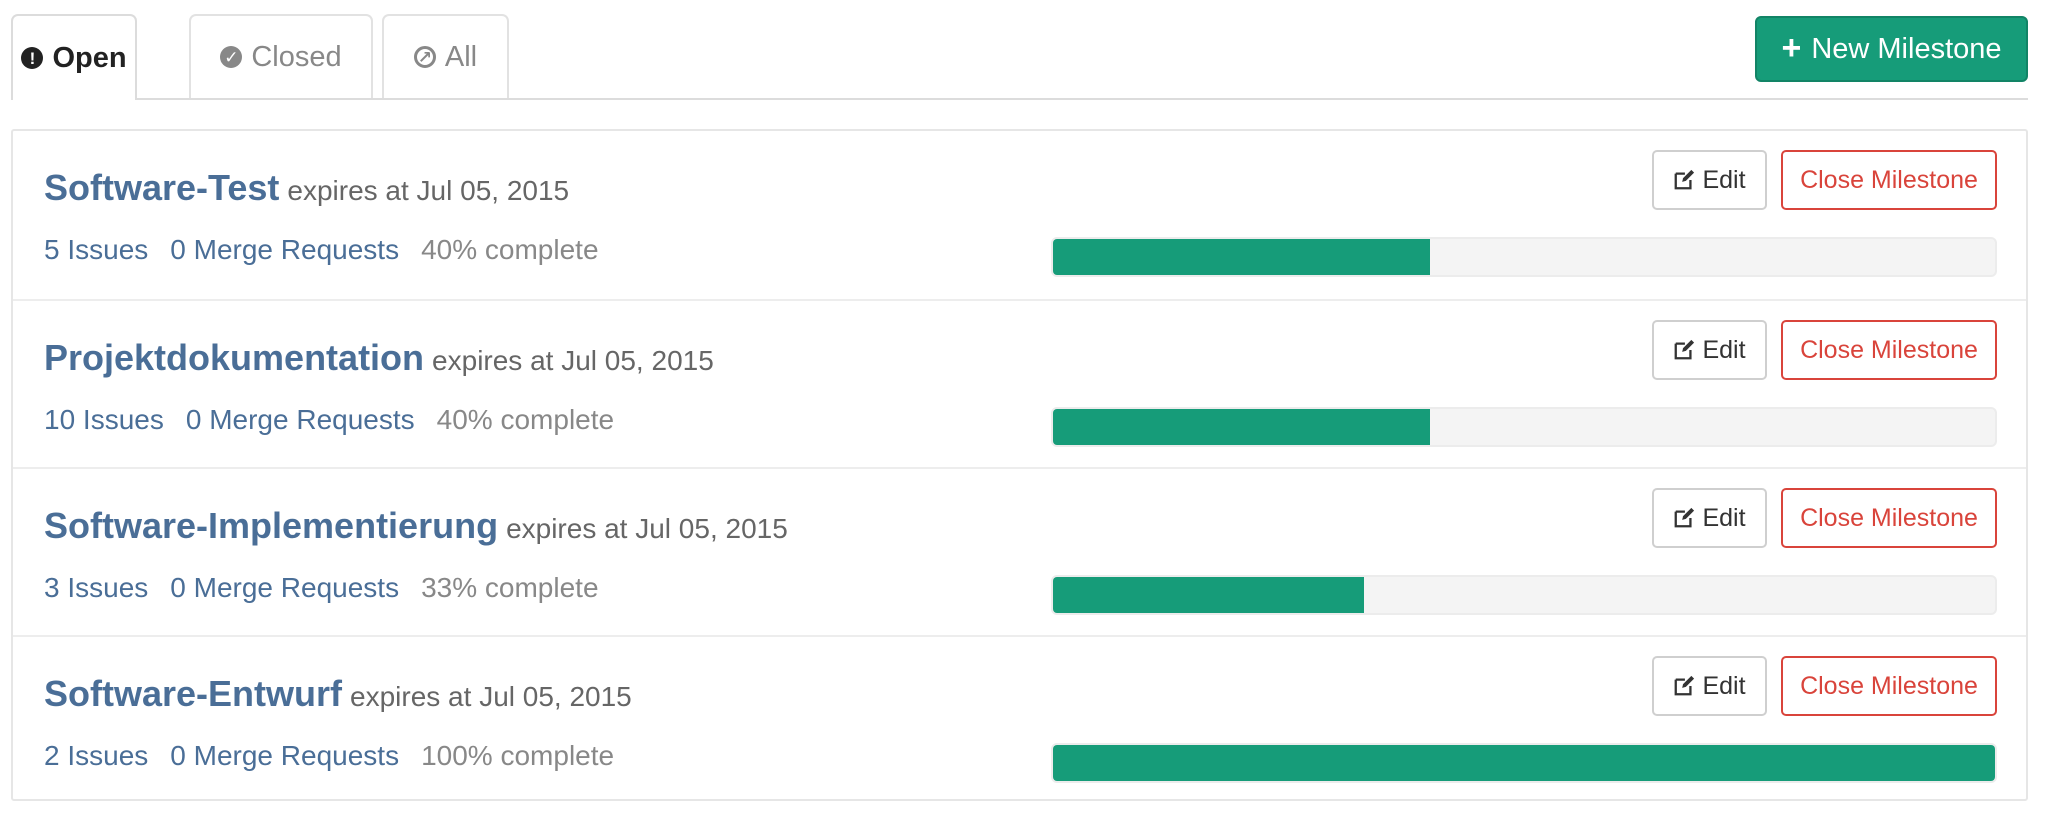 The height and width of the screenshot is (813, 2045). I want to click on milestone-meta: 2 Issues 0 Merge Requests 100% complete, so click(329, 756).